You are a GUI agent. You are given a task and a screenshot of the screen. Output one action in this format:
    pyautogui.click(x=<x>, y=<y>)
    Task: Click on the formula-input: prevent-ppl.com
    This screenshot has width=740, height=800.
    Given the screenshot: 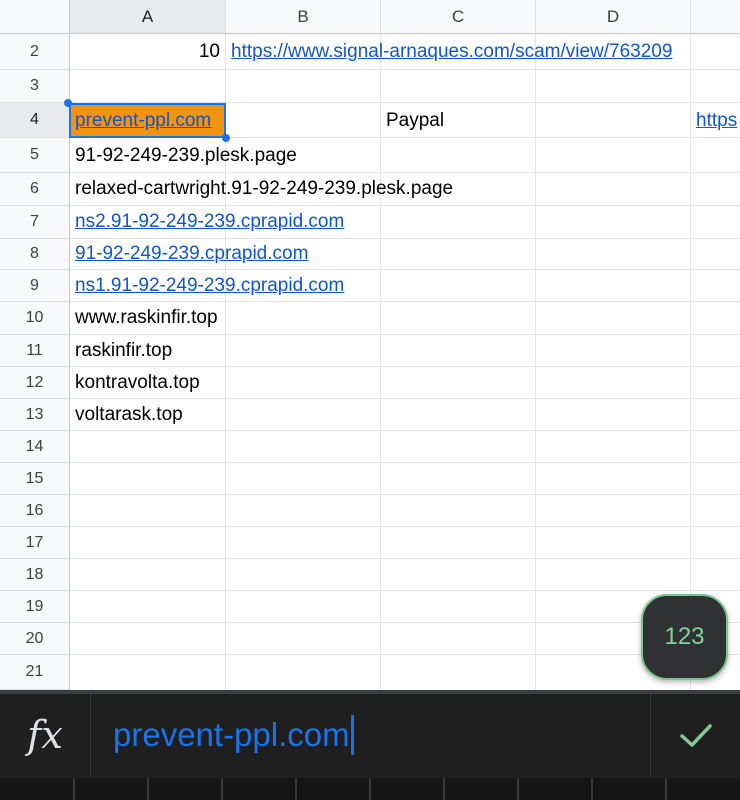 What is the action you would take?
    pyautogui.click(x=370, y=735)
    